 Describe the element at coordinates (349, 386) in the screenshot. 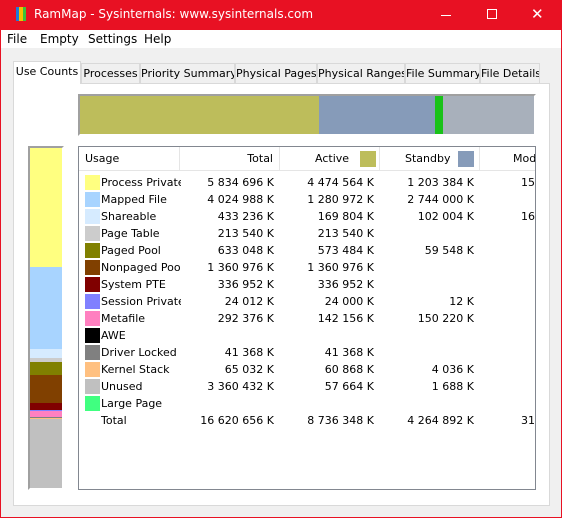

I see `row-active-value: 57 664 K` at that location.